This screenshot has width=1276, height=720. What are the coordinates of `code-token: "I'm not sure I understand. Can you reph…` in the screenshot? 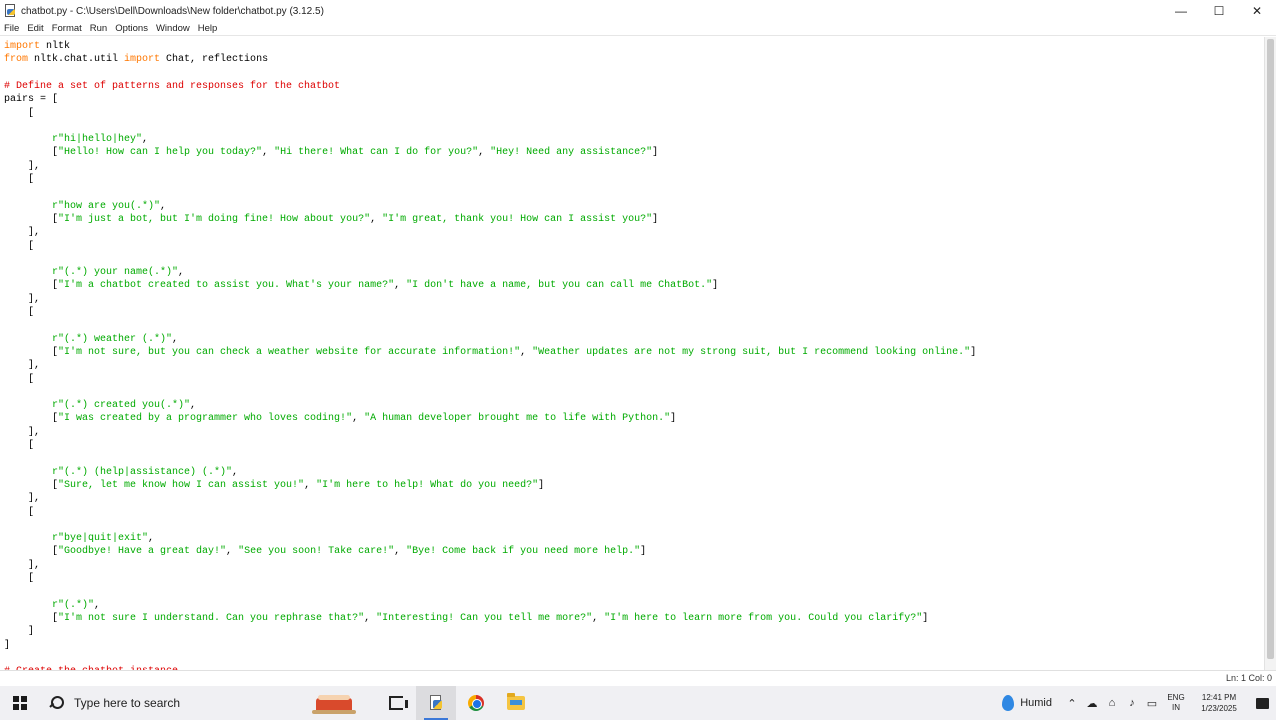 It's located at (211, 618).